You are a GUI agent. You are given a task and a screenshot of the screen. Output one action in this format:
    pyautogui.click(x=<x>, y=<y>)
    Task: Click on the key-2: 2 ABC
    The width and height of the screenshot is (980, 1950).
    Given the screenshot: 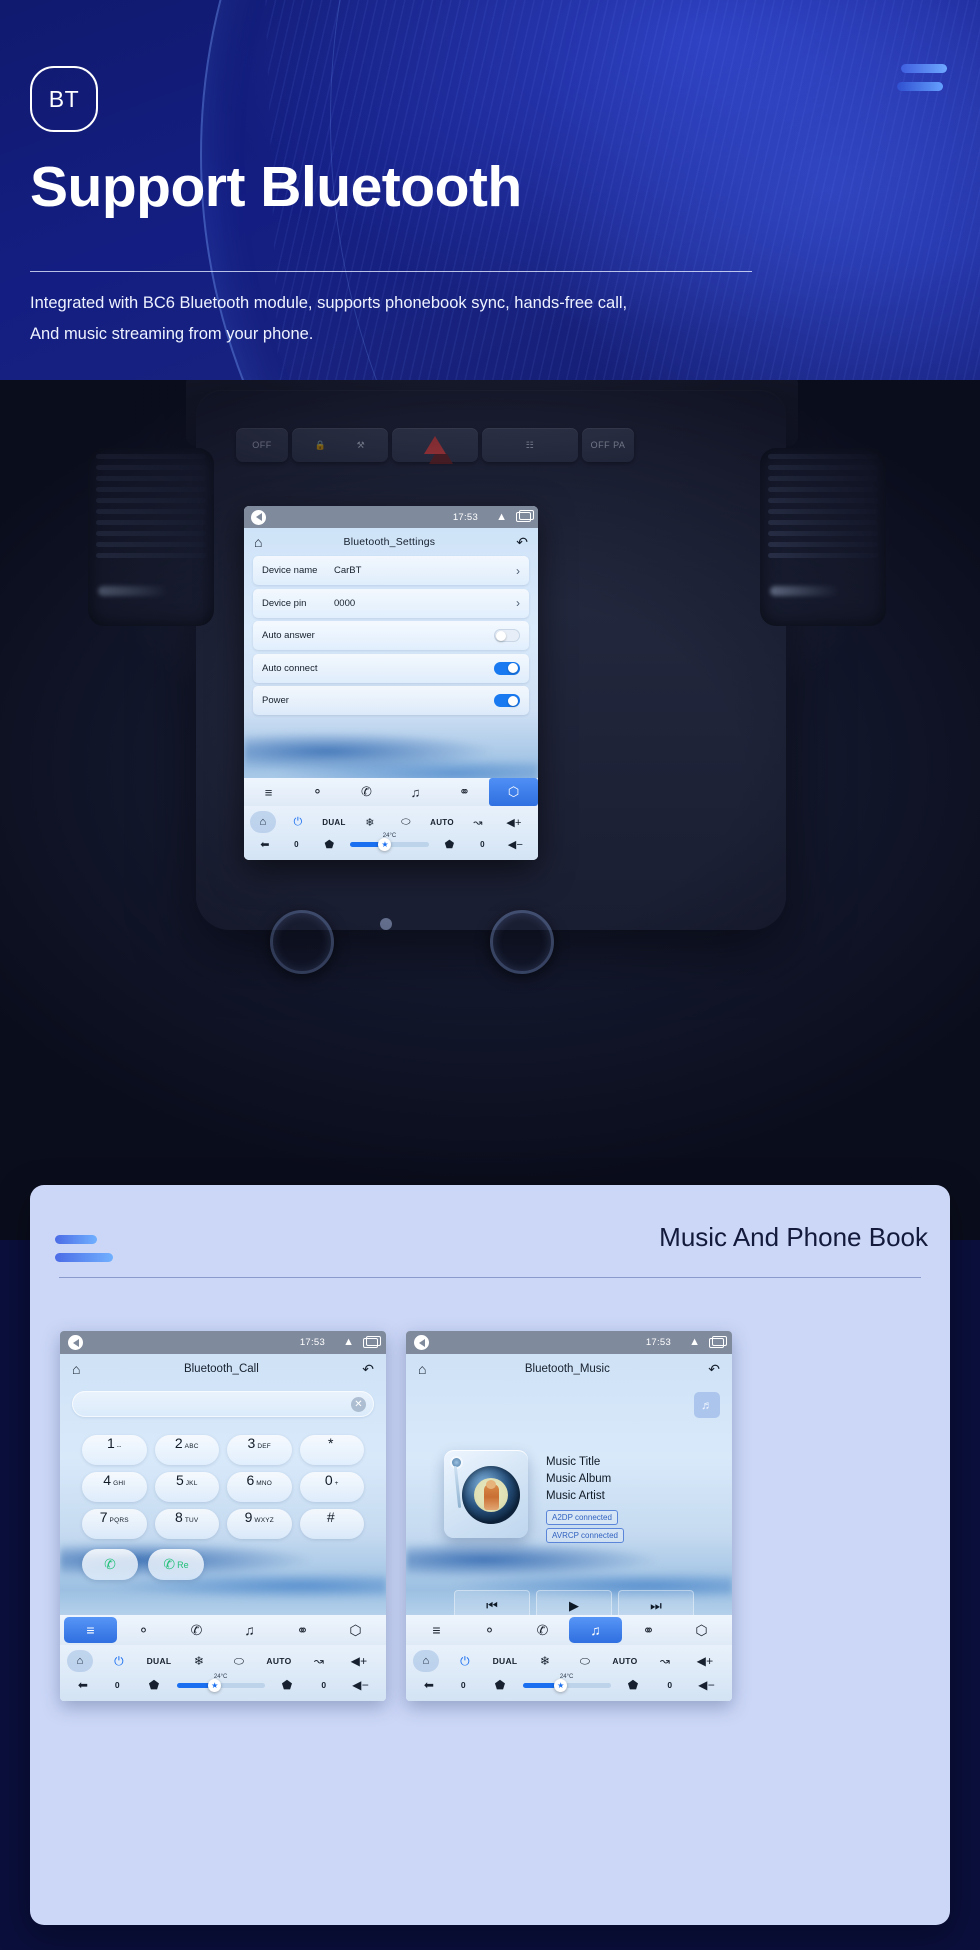 What is the action you would take?
    pyautogui.click(x=186, y=1450)
    